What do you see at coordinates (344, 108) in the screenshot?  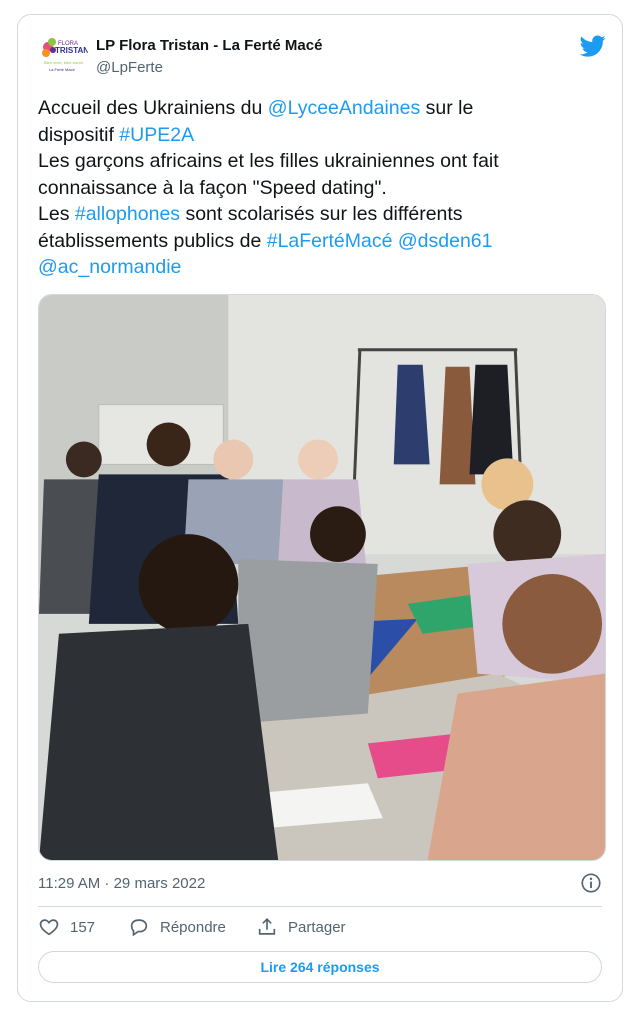 I see `mention-lyceeandaines-link: @LyceeAndaines` at bounding box center [344, 108].